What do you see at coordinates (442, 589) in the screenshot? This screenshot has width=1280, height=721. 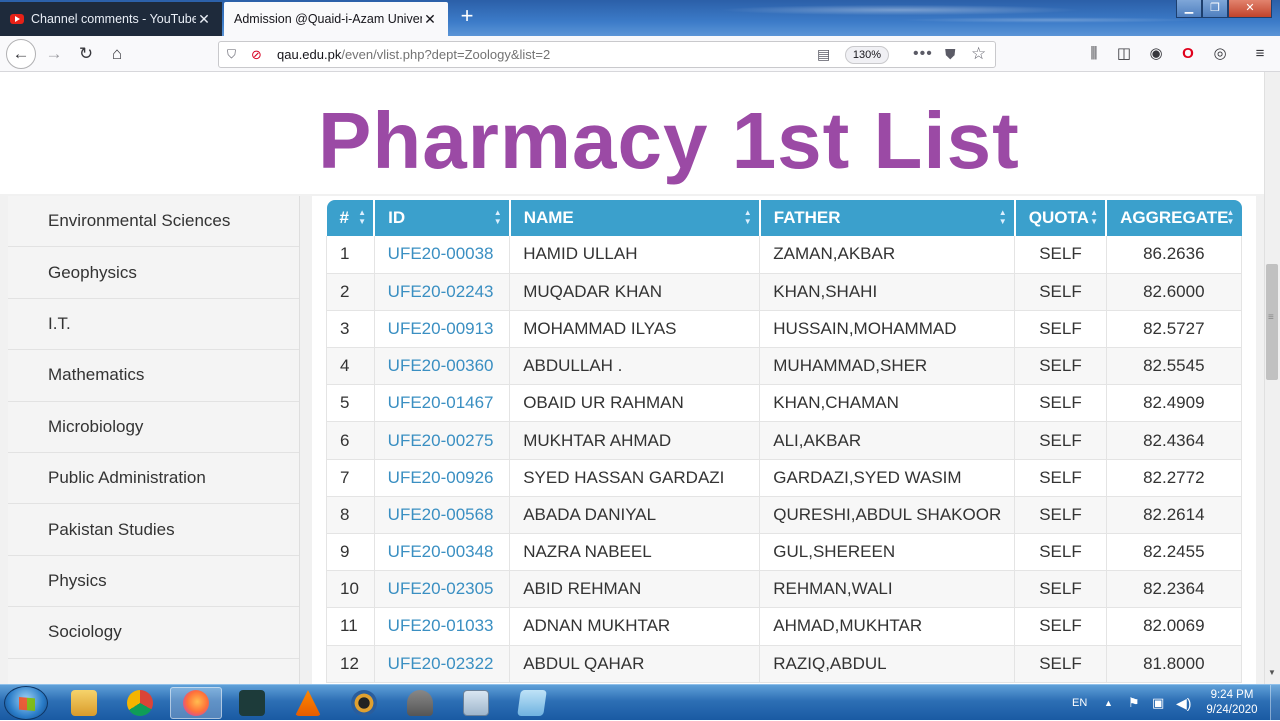 I see `applicant-id-link: UFE20-02305` at bounding box center [442, 589].